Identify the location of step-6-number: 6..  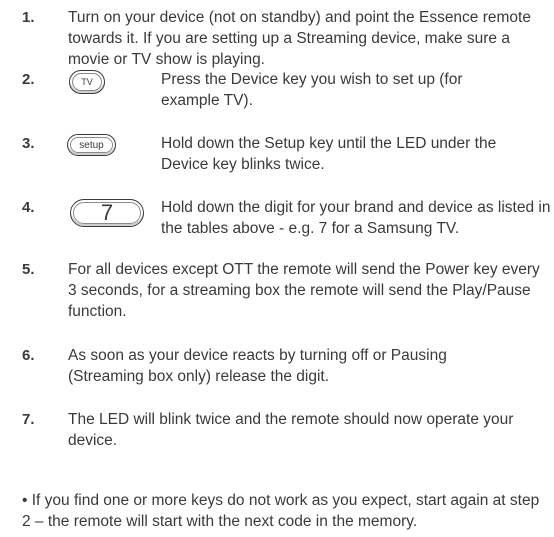
(28, 355).